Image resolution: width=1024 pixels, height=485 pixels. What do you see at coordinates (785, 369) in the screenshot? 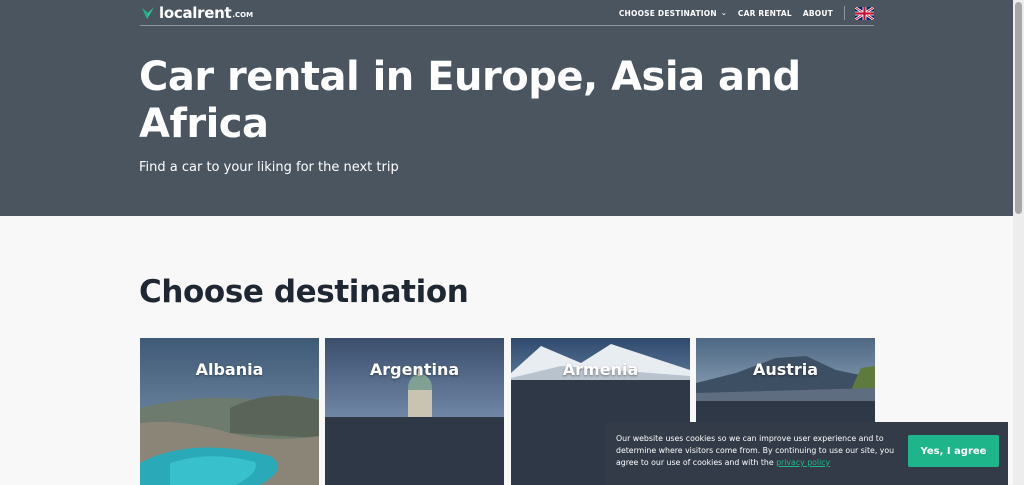
I see `destination-label: Austria` at bounding box center [785, 369].